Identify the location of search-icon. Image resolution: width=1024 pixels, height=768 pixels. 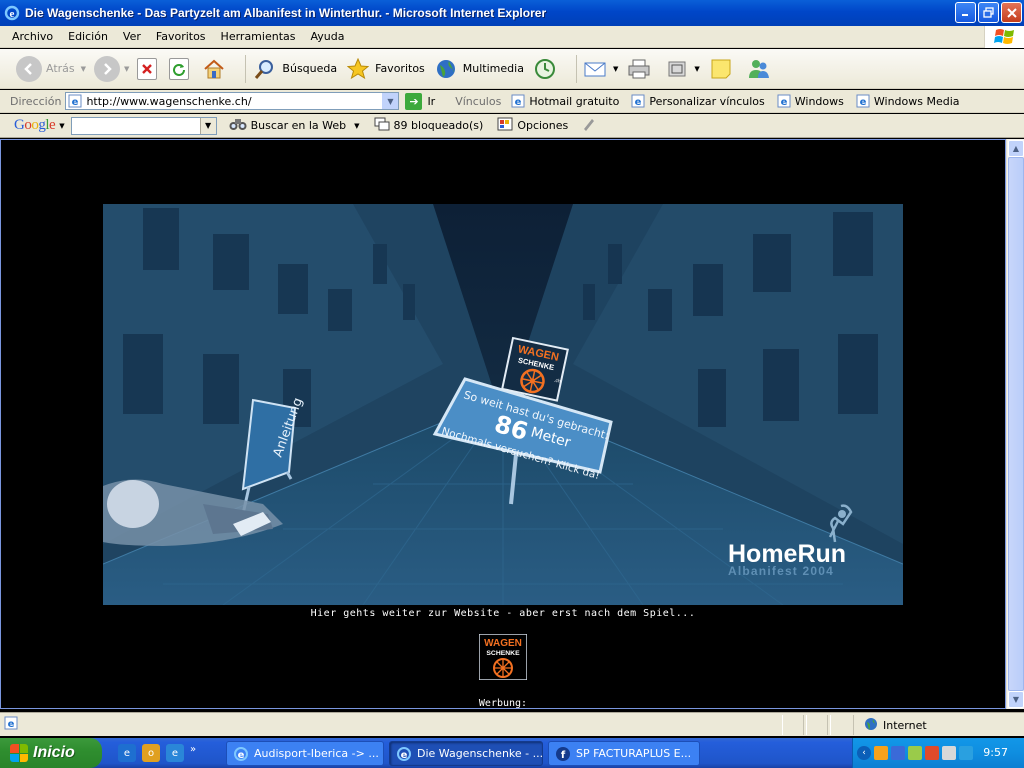
(265, 69).